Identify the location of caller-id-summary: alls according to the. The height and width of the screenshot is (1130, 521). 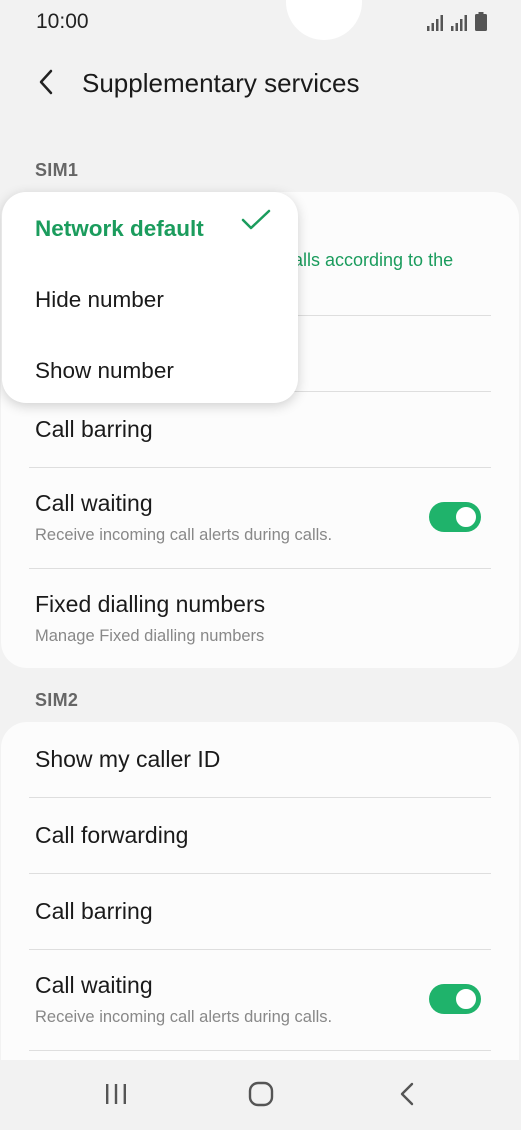
(373, 260).